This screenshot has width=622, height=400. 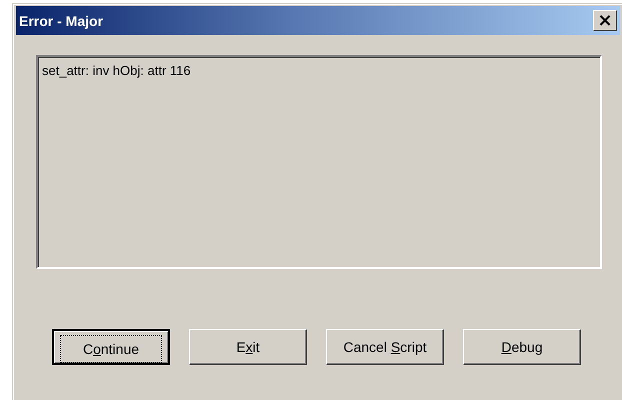 What do you see at coordinates (116, 70) in the screenshot?
I see `error-message: set_attr: inv hObj: attr 116` at bounding box center [116, 70].